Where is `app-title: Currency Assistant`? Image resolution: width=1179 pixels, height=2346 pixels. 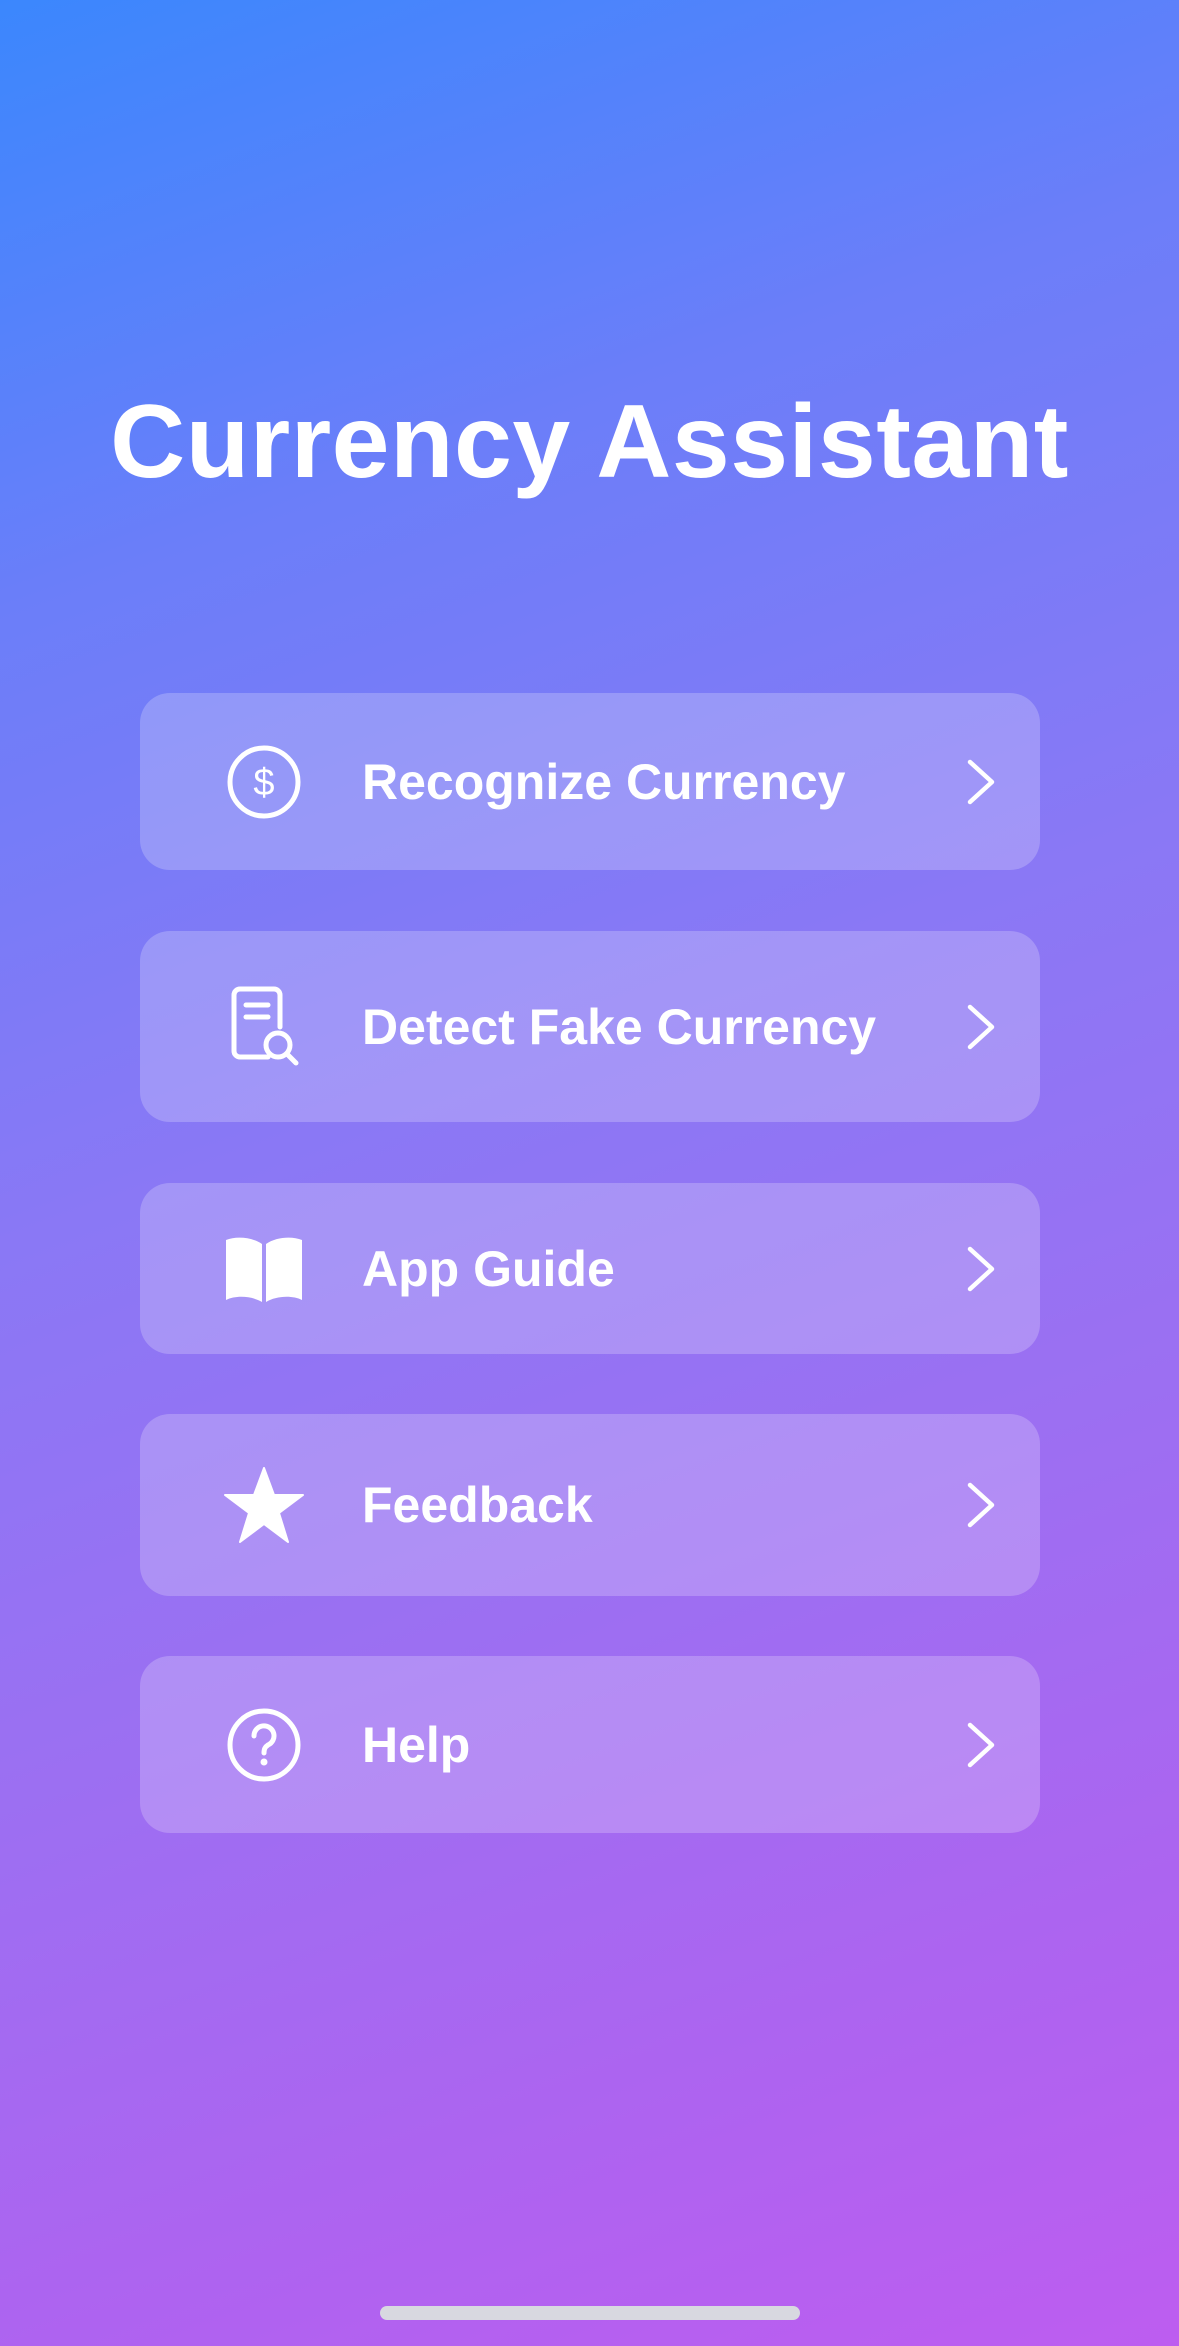
app-title: Currency Assistant is located at coordinates (589, 442).